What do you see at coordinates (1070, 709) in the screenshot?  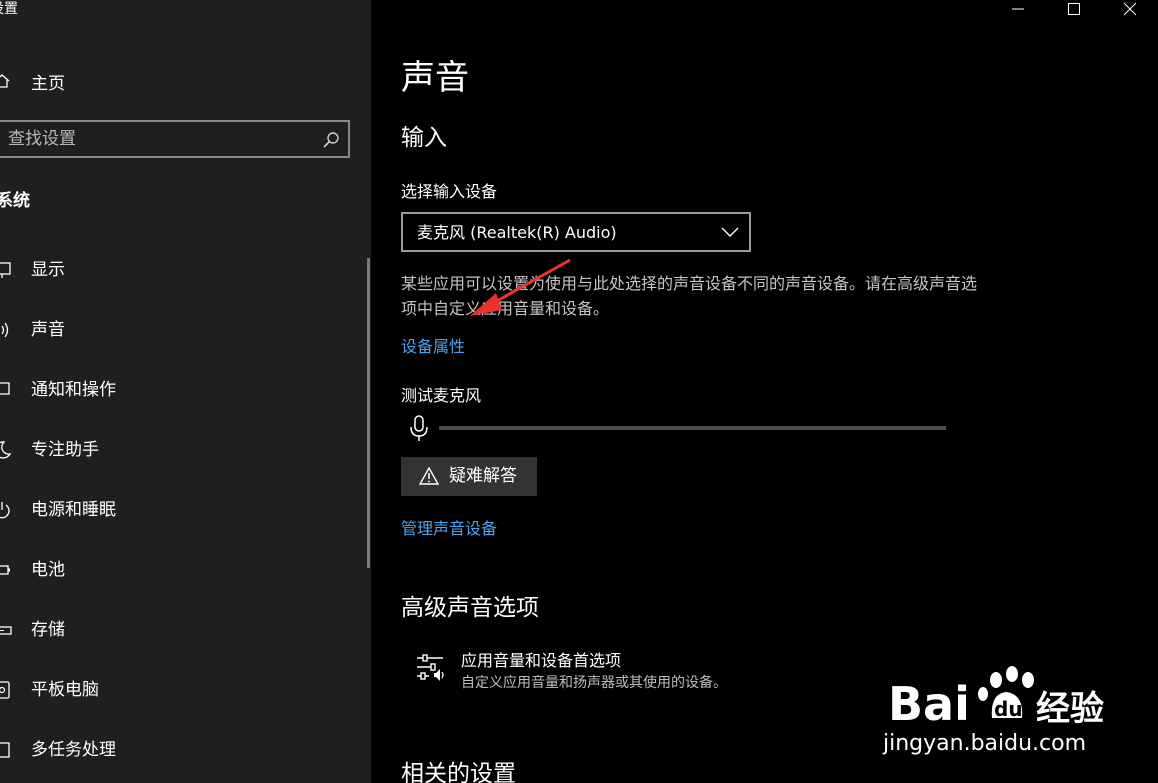 I see `watermark-service: 经验` at bounding box center [1070, 709].